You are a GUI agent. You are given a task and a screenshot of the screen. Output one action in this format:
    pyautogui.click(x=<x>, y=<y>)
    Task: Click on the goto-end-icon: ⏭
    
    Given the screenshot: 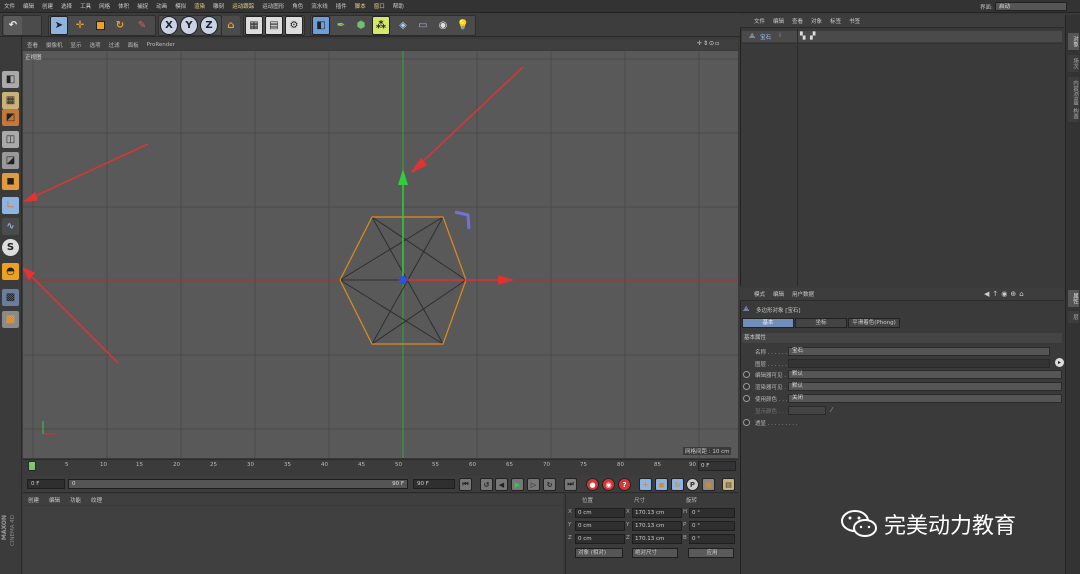 What is the action you would take?
    pyautogui.click(x=570, y=484)
    